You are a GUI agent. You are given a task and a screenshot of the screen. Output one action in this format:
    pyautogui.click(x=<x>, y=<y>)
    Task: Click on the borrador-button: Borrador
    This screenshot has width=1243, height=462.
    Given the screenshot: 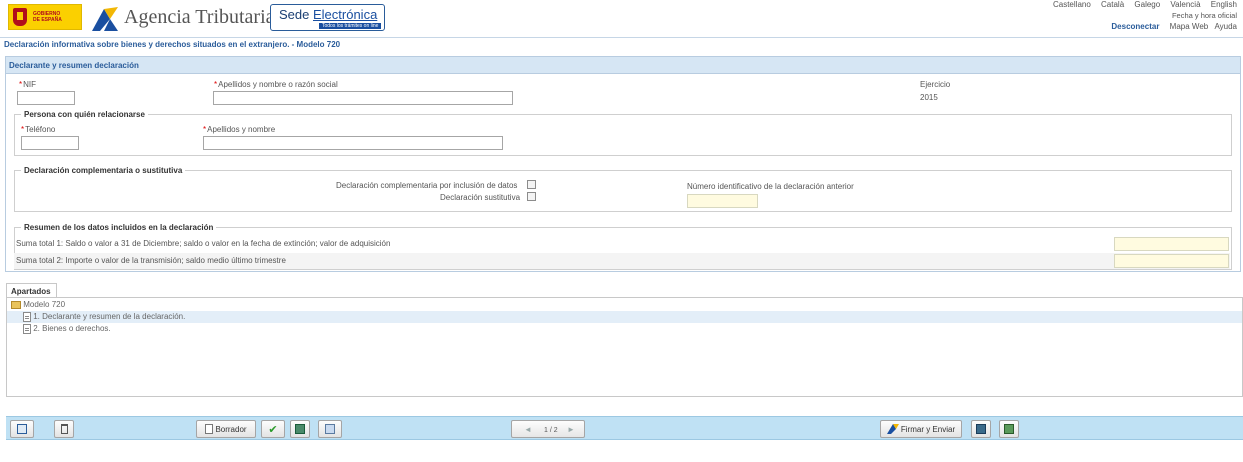 What is the action you would take?
    pyautogui.click(x=226, y=429)
    